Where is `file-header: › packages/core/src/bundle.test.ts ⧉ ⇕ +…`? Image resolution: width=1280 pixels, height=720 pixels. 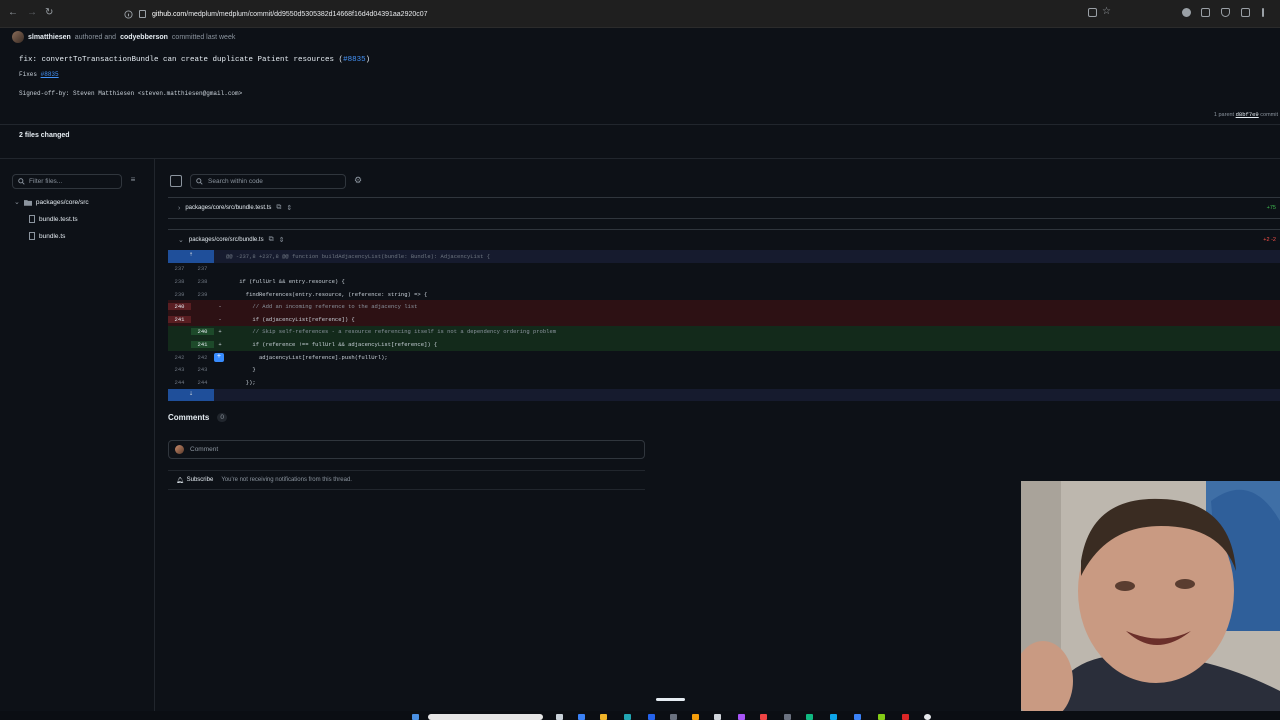 file-header: › packages/core/src/bundle.test.ts ⧉ ⇕ +… is located at coordinates (724, 208).